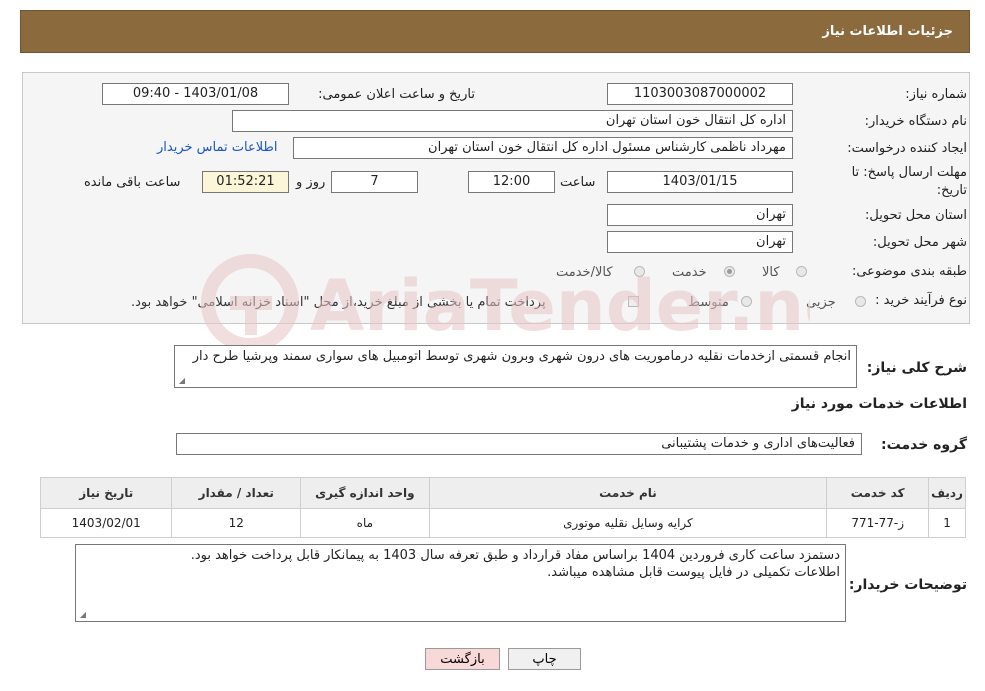 The width and height of the screenshot is (985, 691). What do you see at coordinates (512, 121) in the screenshot?
I see `buyer-org-field: اداره کل انتقال خون استان تهران` at bounding box center [512, 121].